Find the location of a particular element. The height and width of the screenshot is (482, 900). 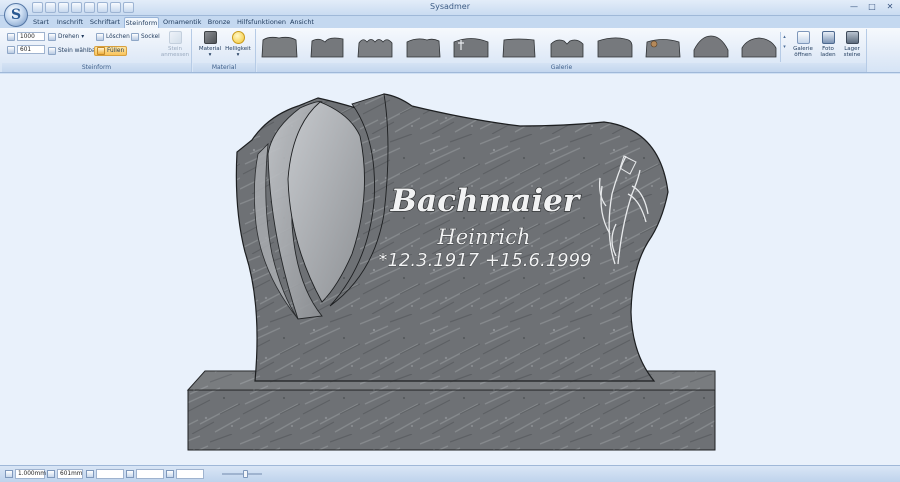

tab-steinform: Steinform is located at coordinates (141, 22).